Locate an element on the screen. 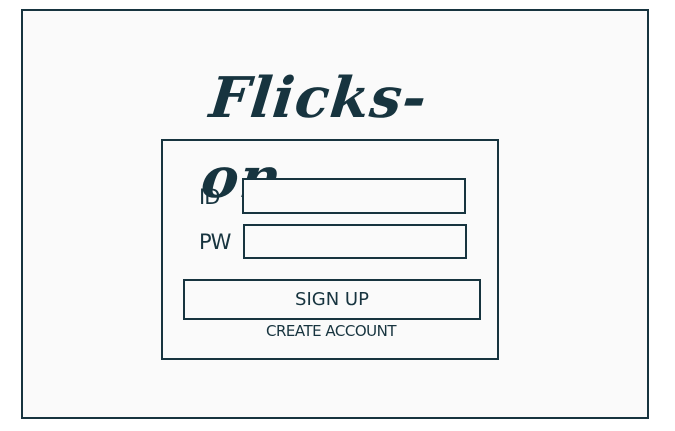 Image resolution: width=675 pixels, height=431 pixels. pw-input is located at coordinates (355, 241).